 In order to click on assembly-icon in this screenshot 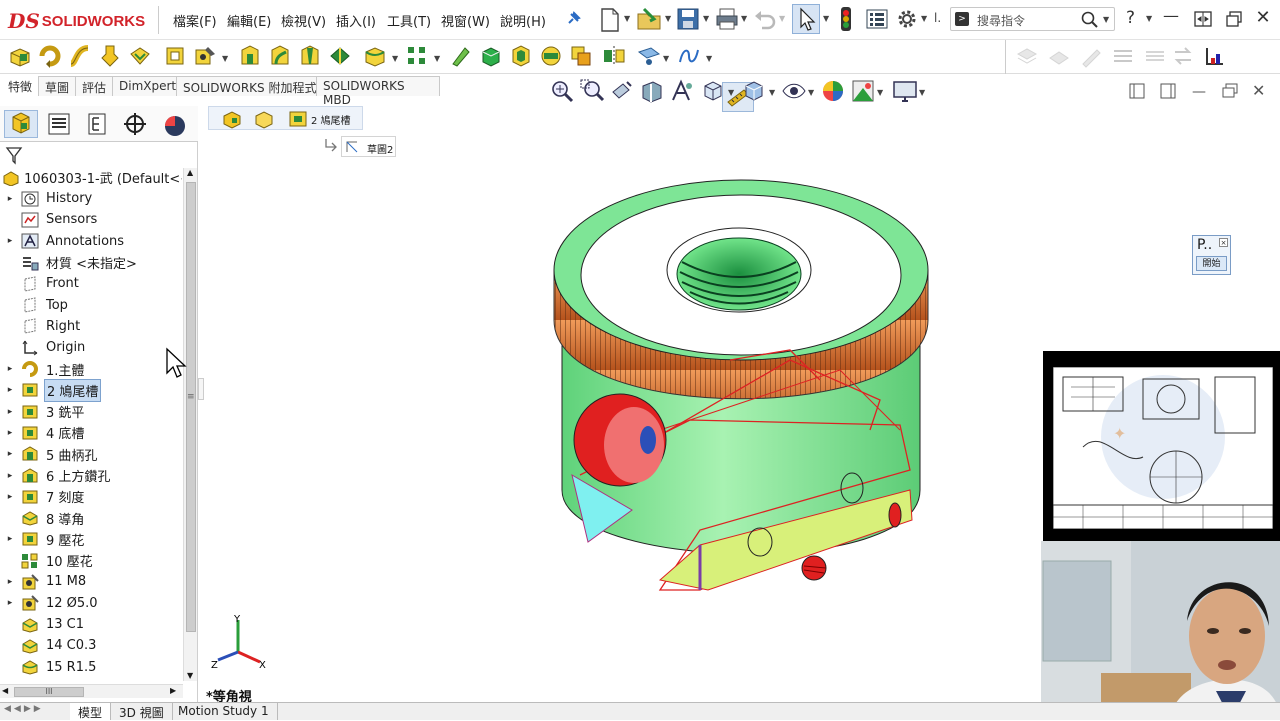, I will do `click(1027, 56)`.